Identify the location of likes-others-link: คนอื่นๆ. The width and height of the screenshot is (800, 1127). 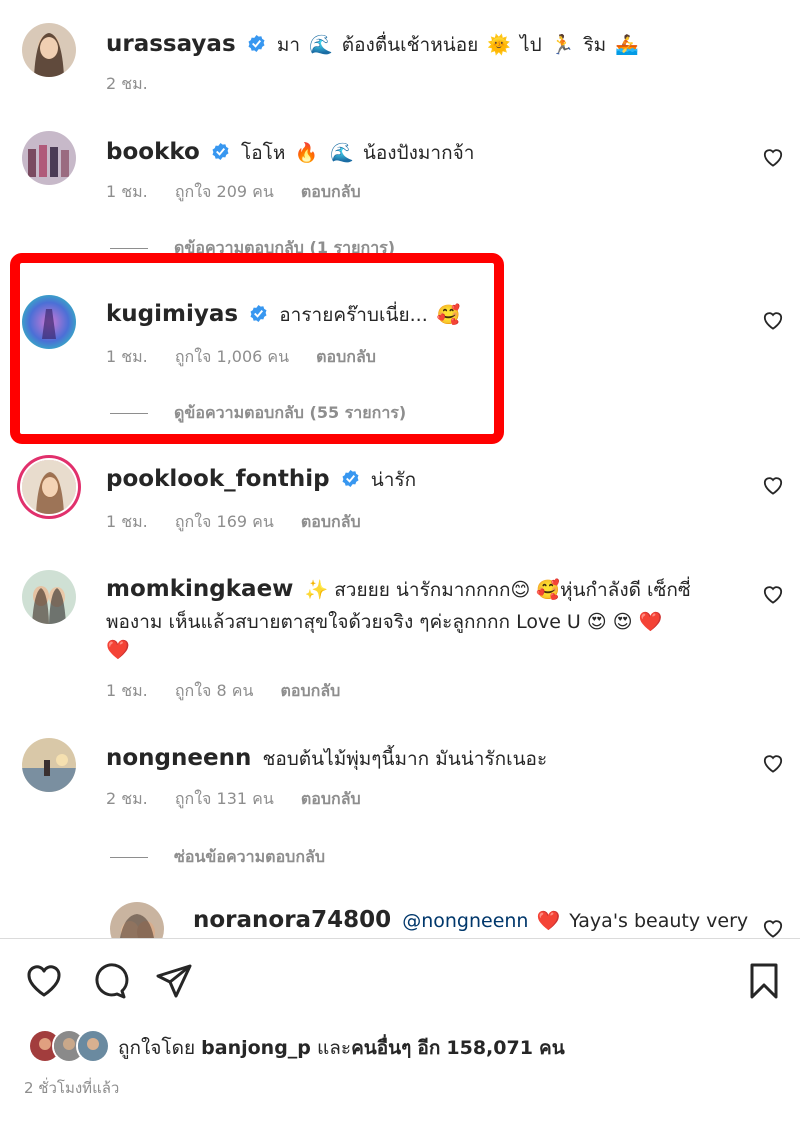
(381, 1048).